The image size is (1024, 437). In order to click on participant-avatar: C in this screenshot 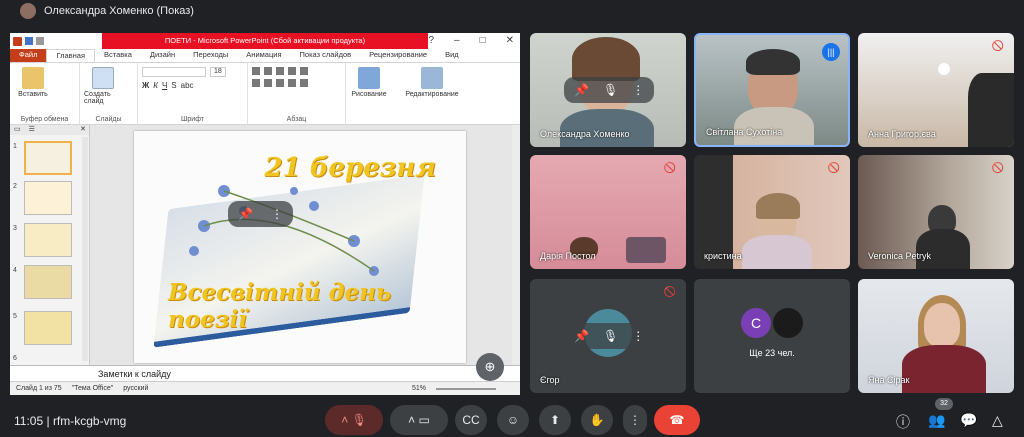, I will do `click(756, 323)`.